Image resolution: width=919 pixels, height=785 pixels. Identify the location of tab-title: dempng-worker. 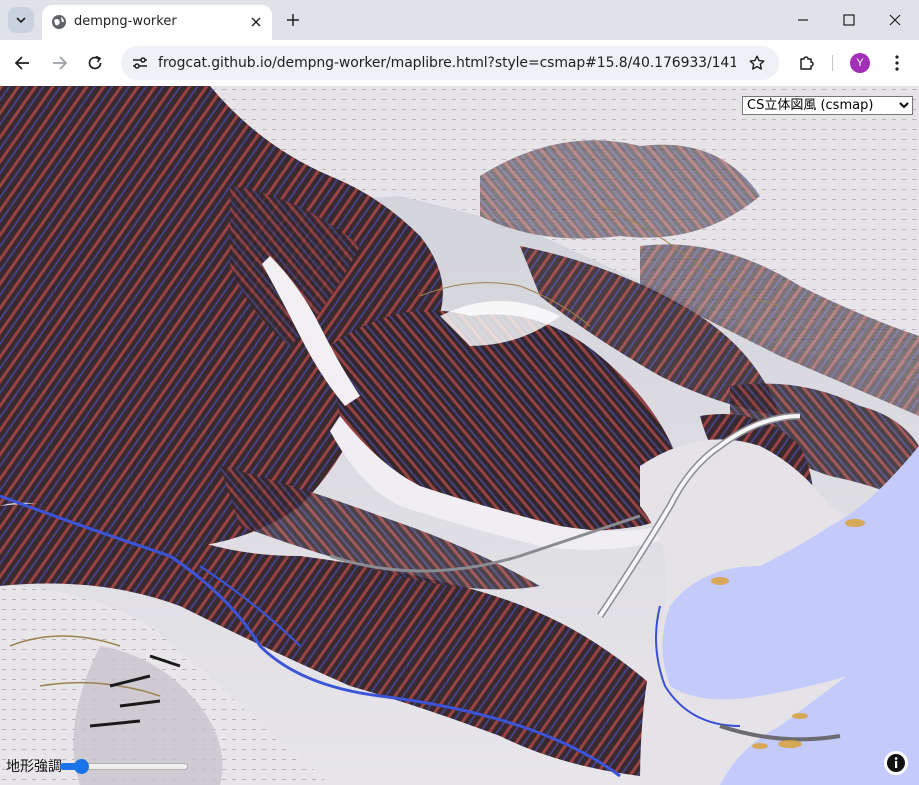
(125, 21).